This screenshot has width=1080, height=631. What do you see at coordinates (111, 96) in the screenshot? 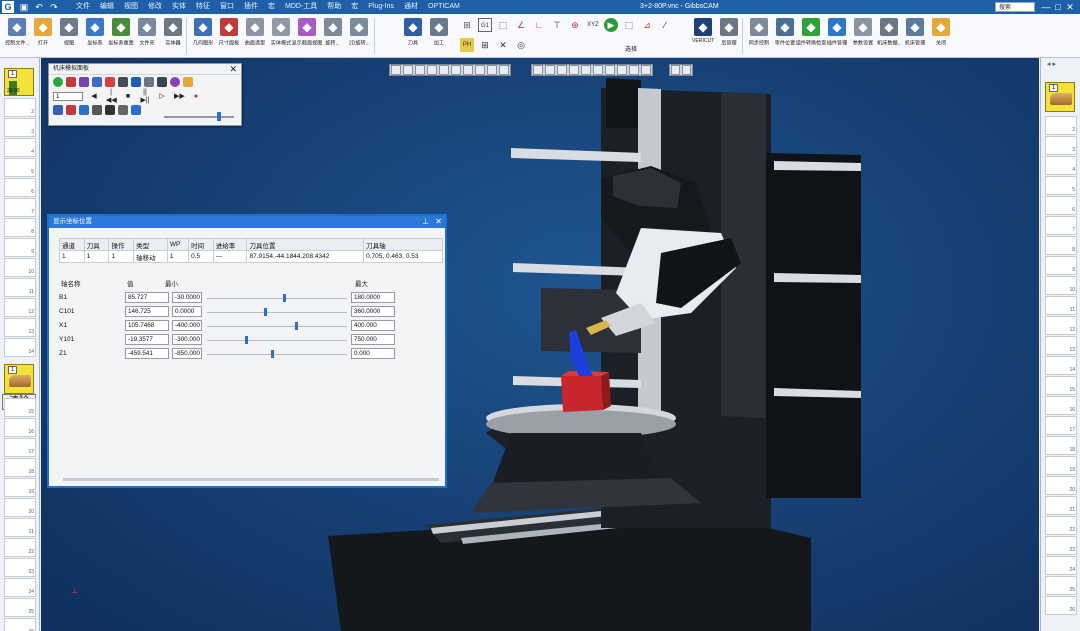
I see `rewind-button: |◀◀` at bounding box center [111, 96].